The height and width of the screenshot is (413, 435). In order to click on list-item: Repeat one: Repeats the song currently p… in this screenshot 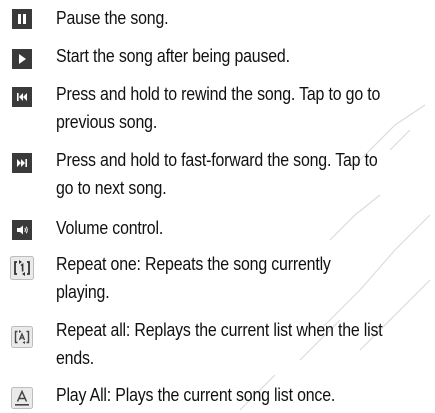, I will do `click(217, 278)`.